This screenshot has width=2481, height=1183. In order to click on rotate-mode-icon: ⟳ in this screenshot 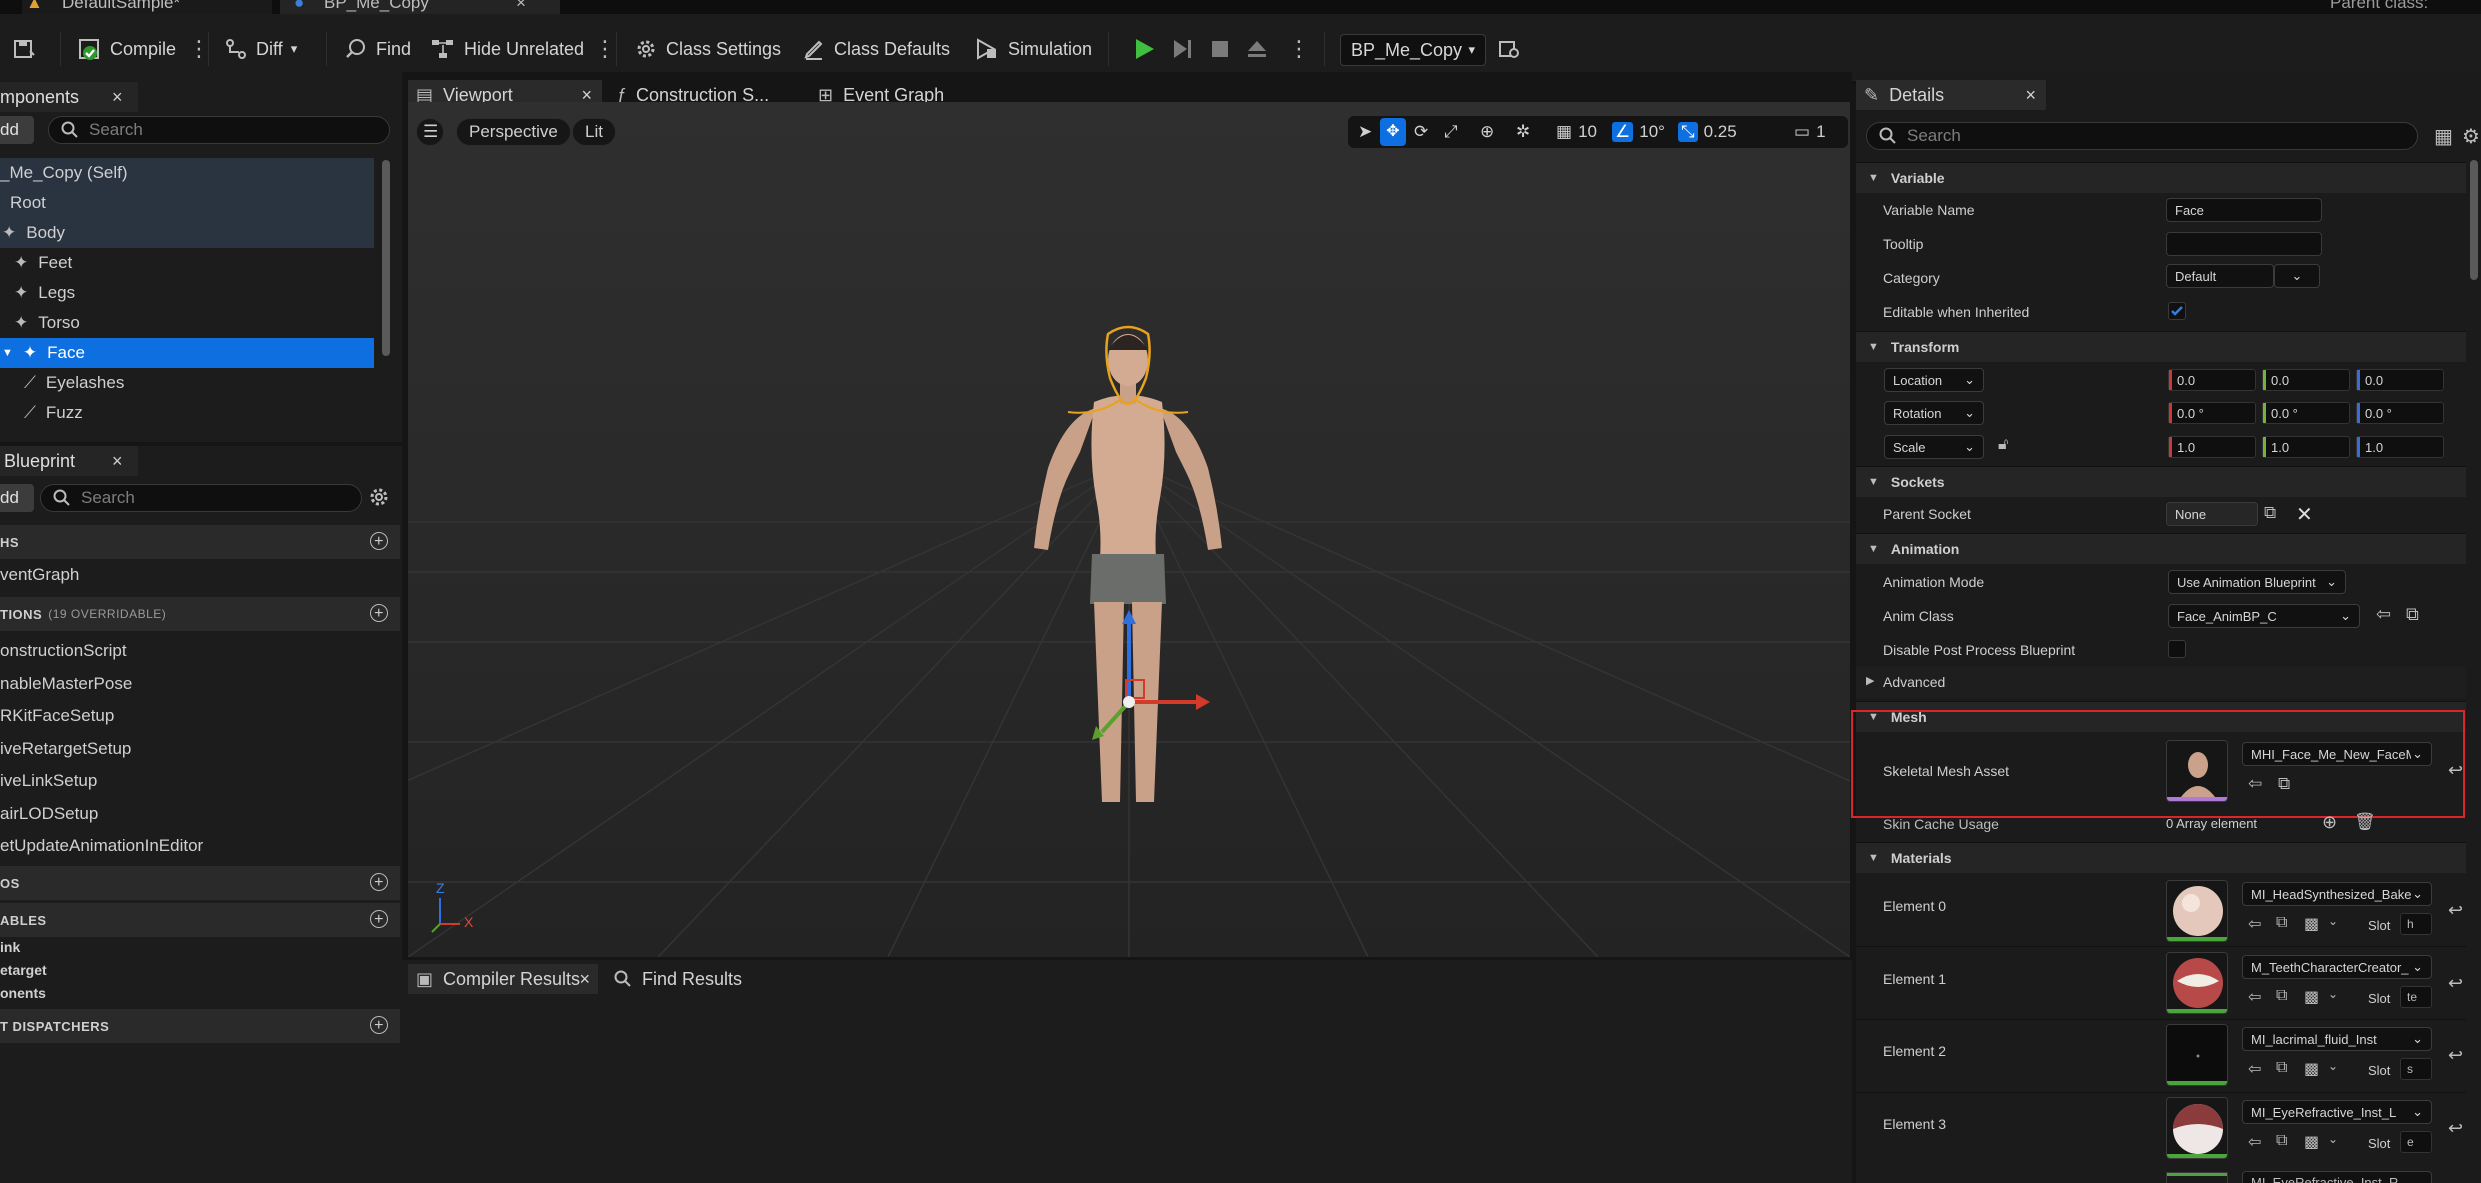, I will do `click(1421, 132)`.